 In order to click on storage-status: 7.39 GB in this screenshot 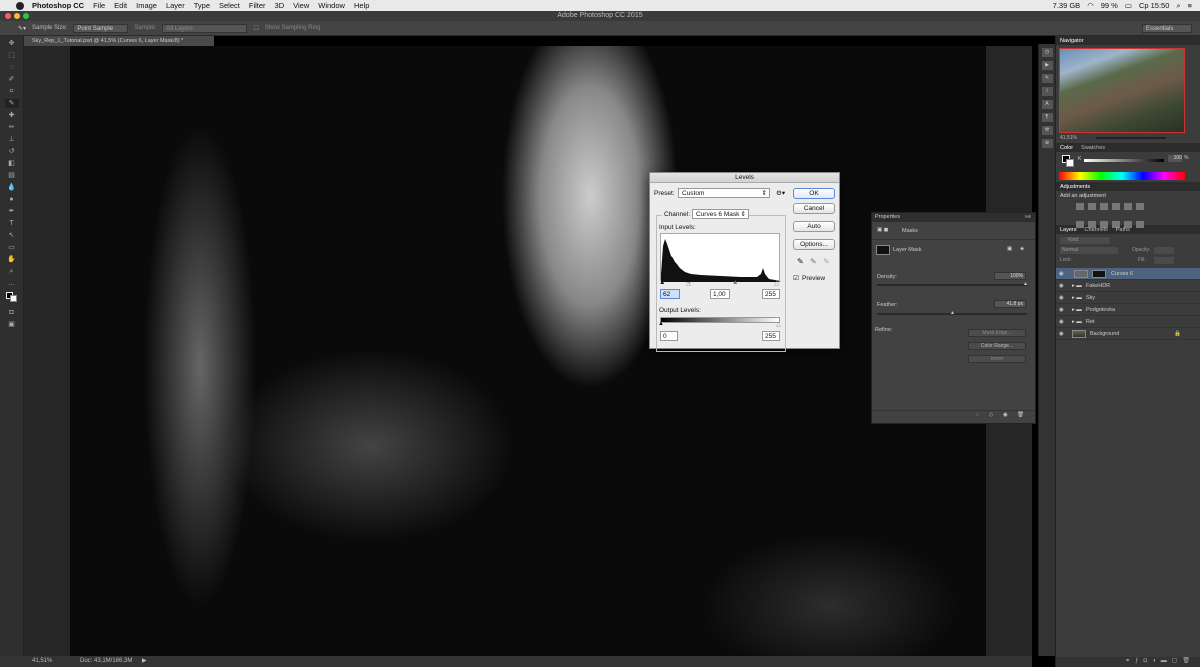, I will do `click(1067, 5)`.